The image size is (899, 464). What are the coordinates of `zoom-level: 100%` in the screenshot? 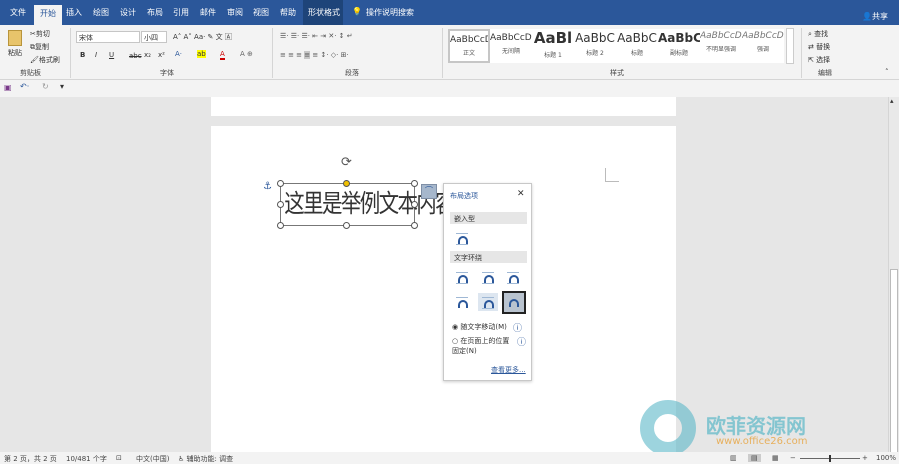 It's located at (886, 458).